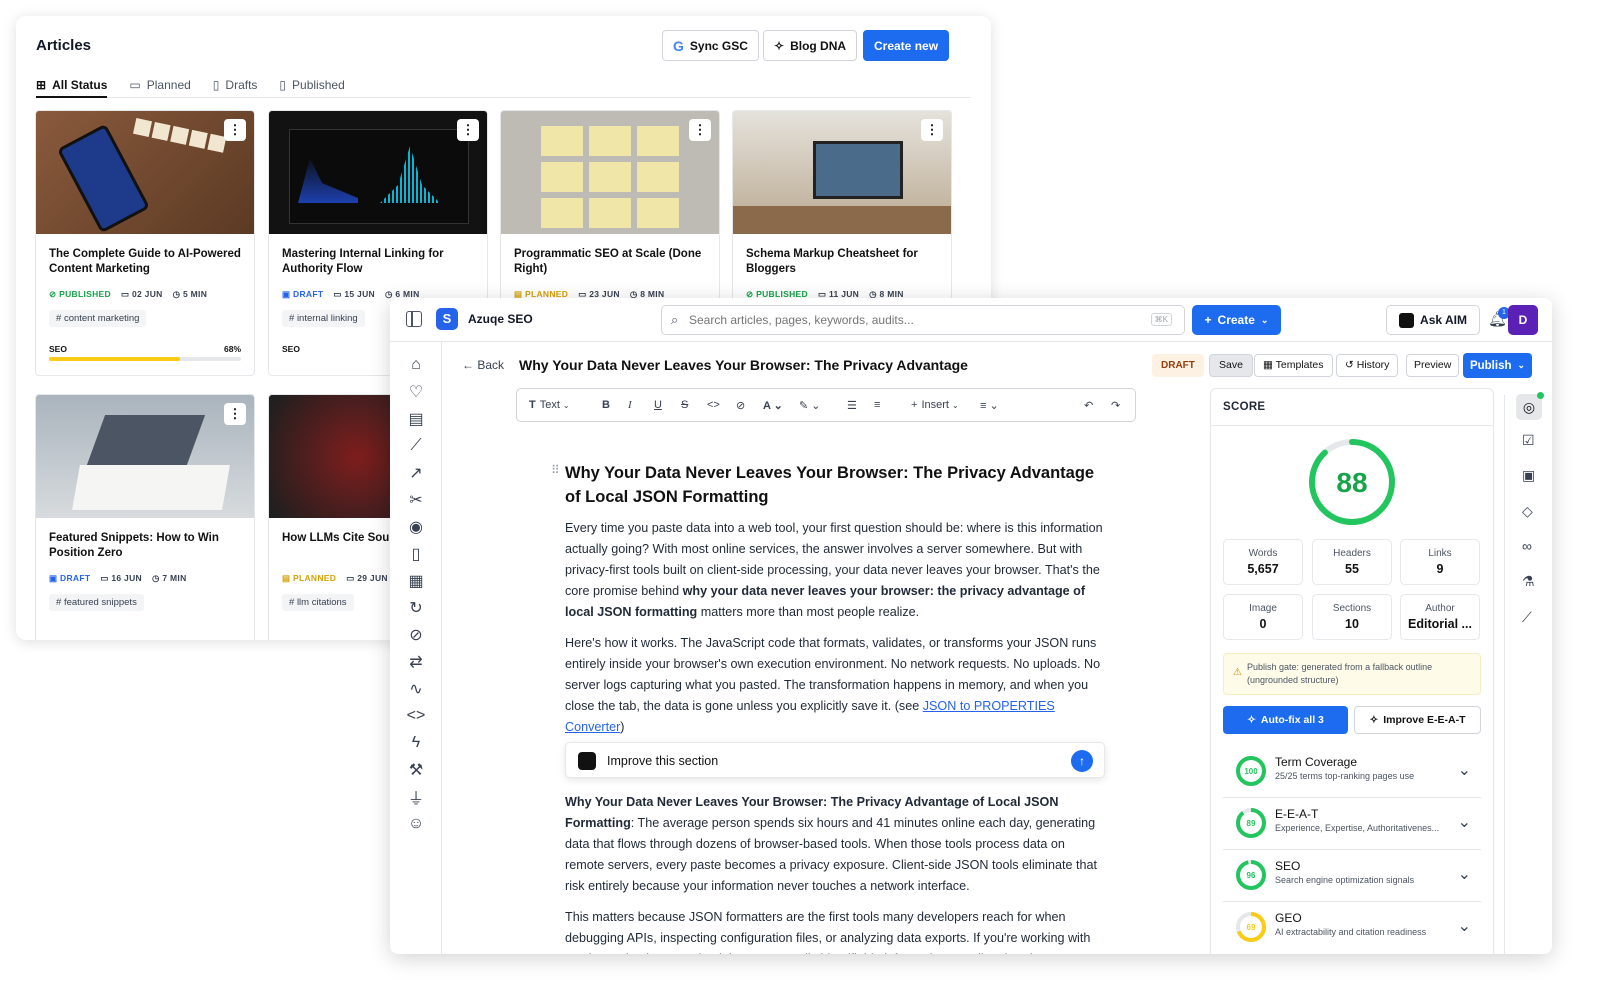  I want to click on align-icon: ≡ ⌄, so click(989, 405).